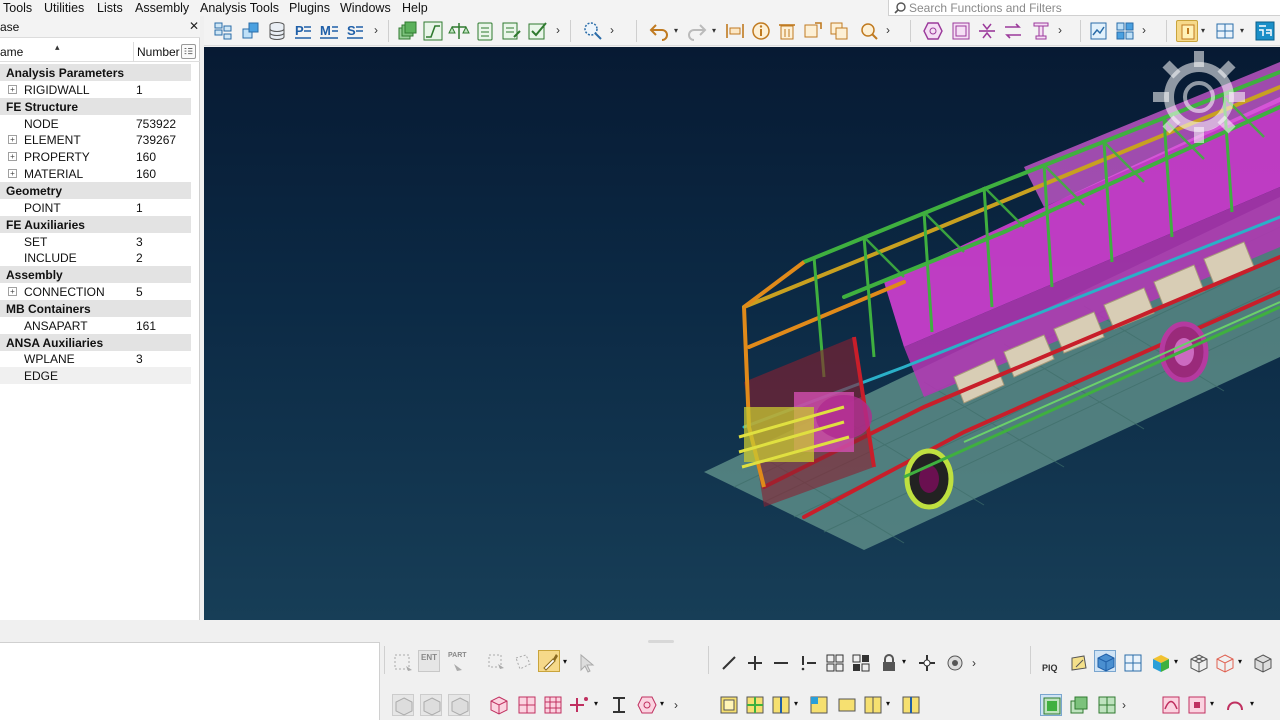 This screenshot has width=1280, height=720. Describe the element at coordinates (95, 241) in the screenshot. I see `table-row: SET 3` at that location.